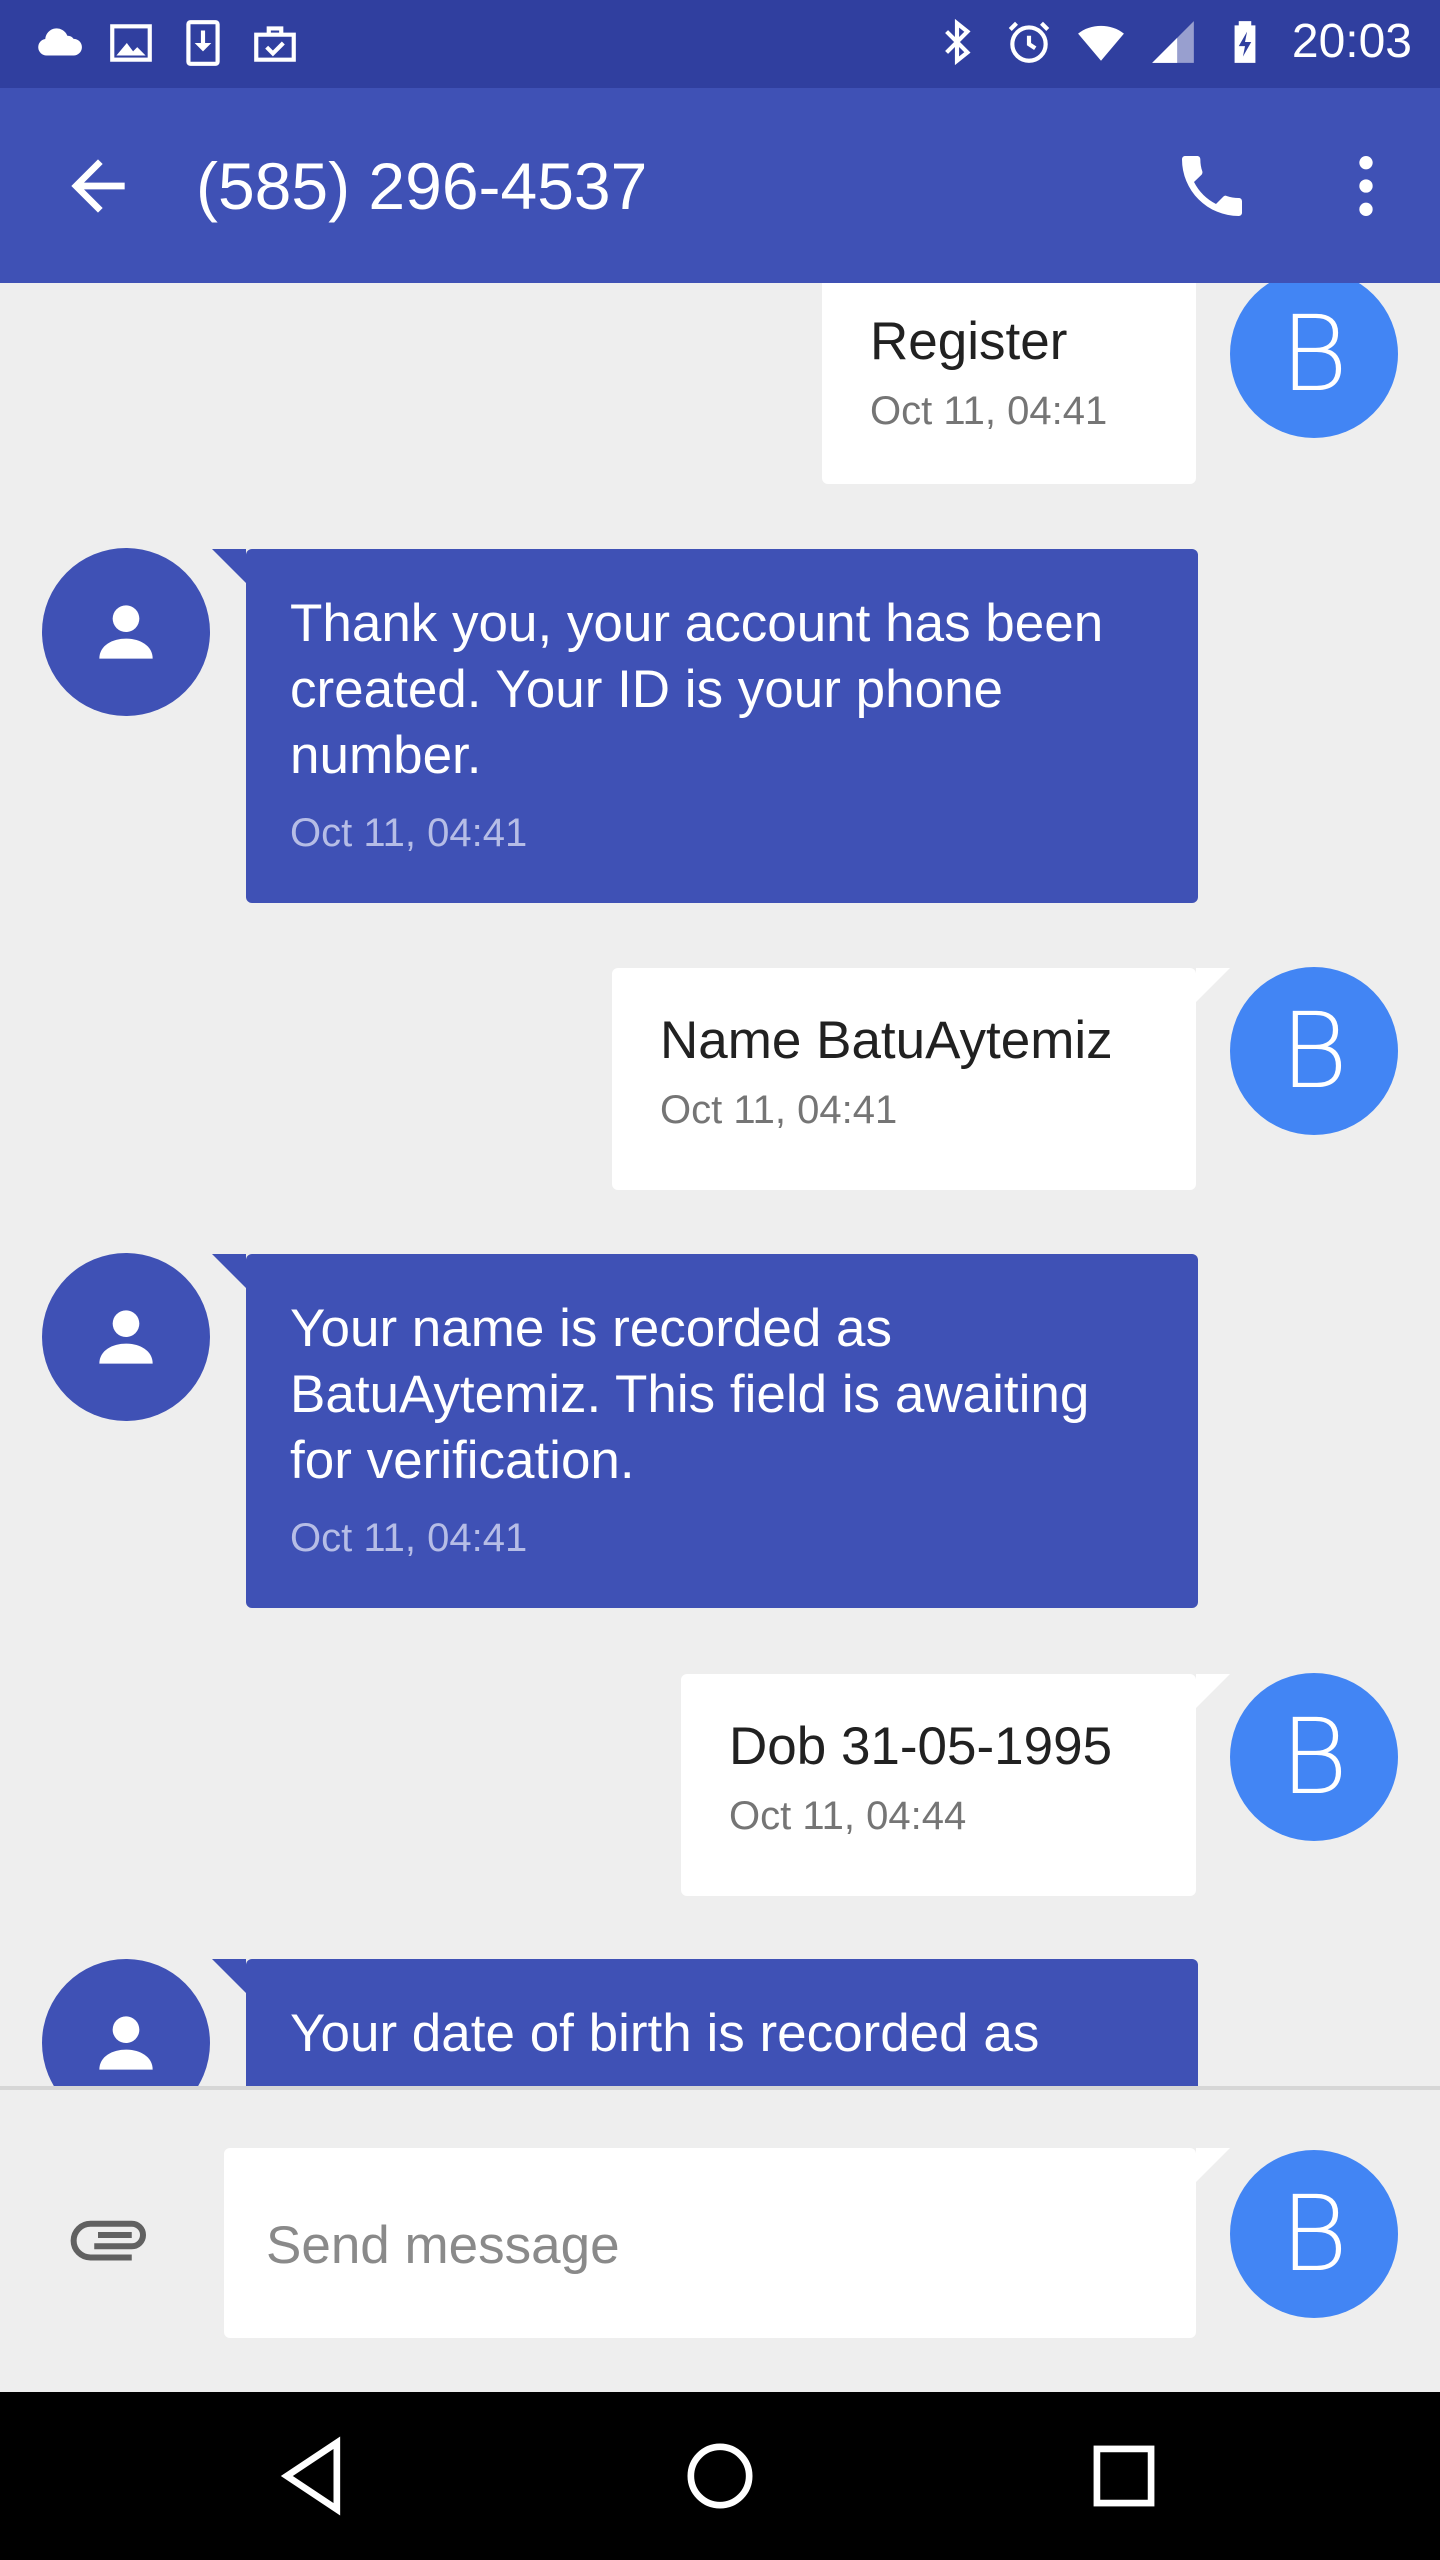 This screenshot has height=2560, width=1440. Describe the element at coordinates (113, 2235) in the screenshot. I see `paperclip-icon` at that location.